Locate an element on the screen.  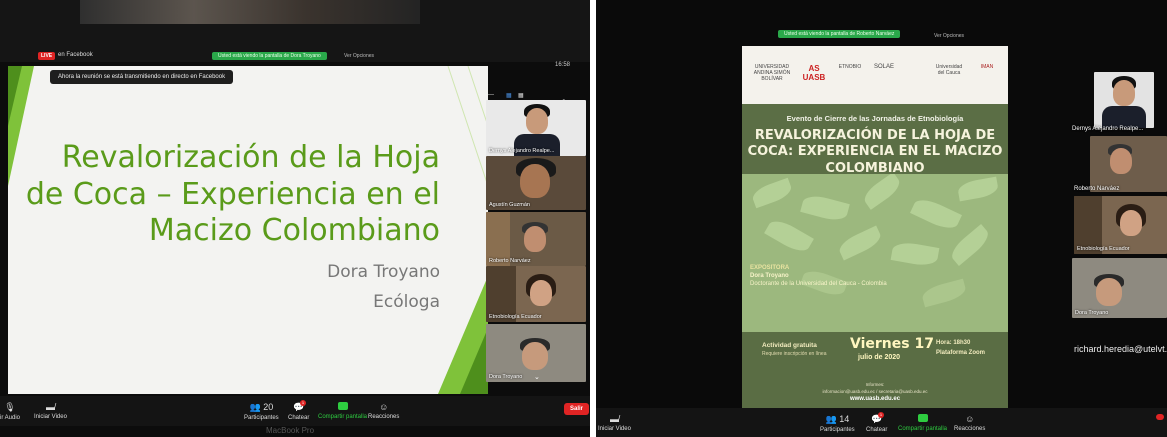
participant-name: Agustín Guzmán is located at coordinates (509, 205).